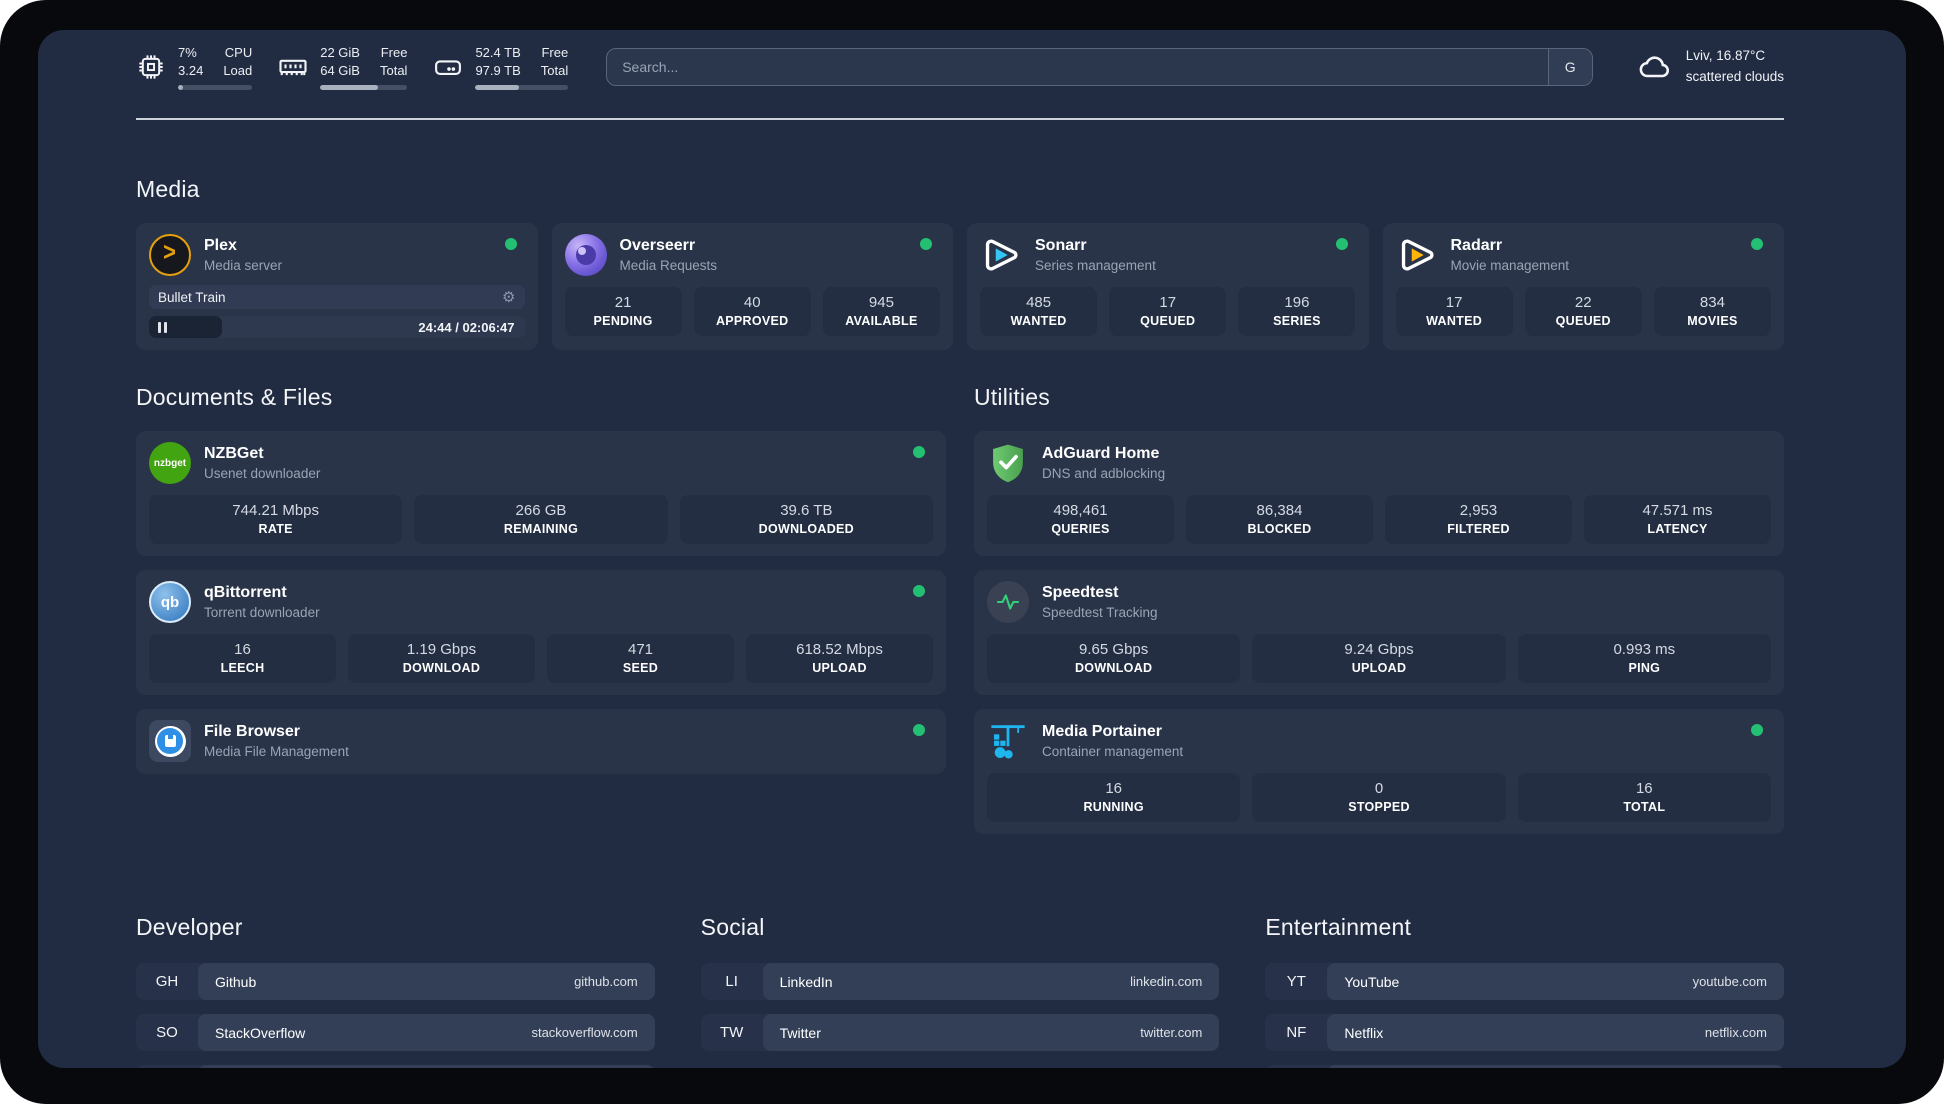 Image resolution: width=1944 pixels, height=1104 pixels. I want to click on section-title-developer: Developer, so click(189, 927).